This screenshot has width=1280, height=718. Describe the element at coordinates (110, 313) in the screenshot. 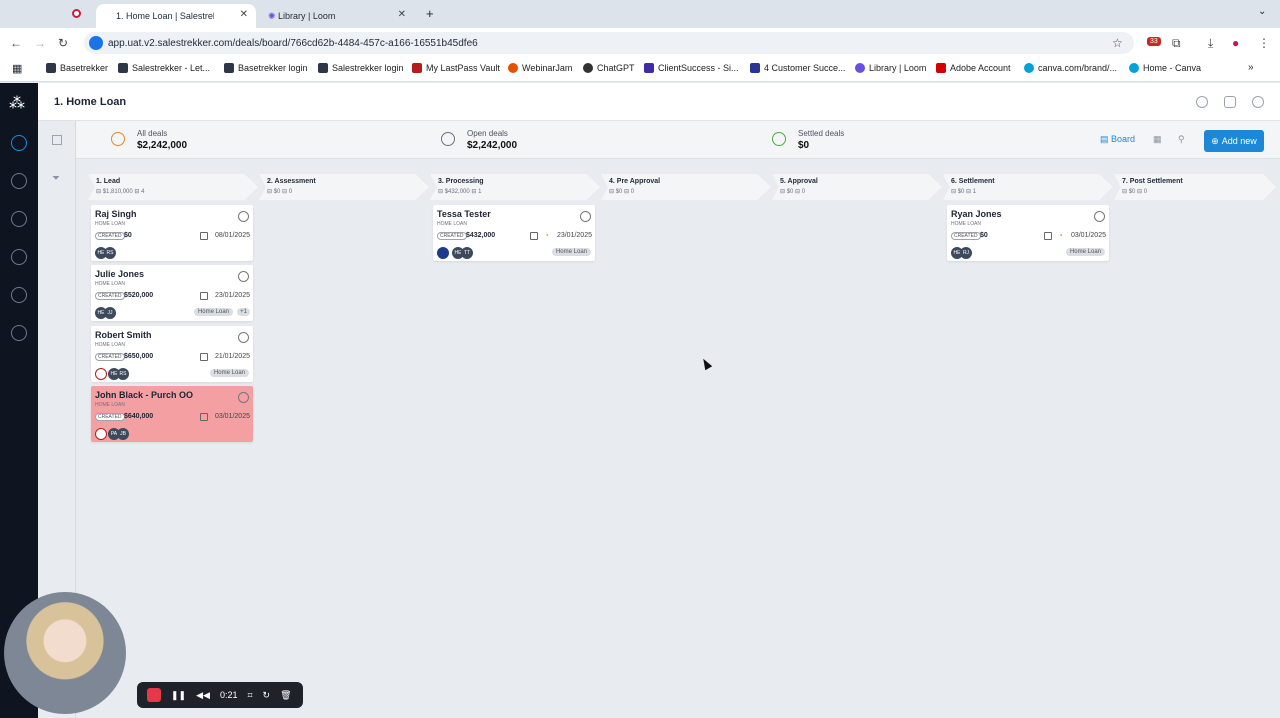

I see `avatar: JJ` at that location.